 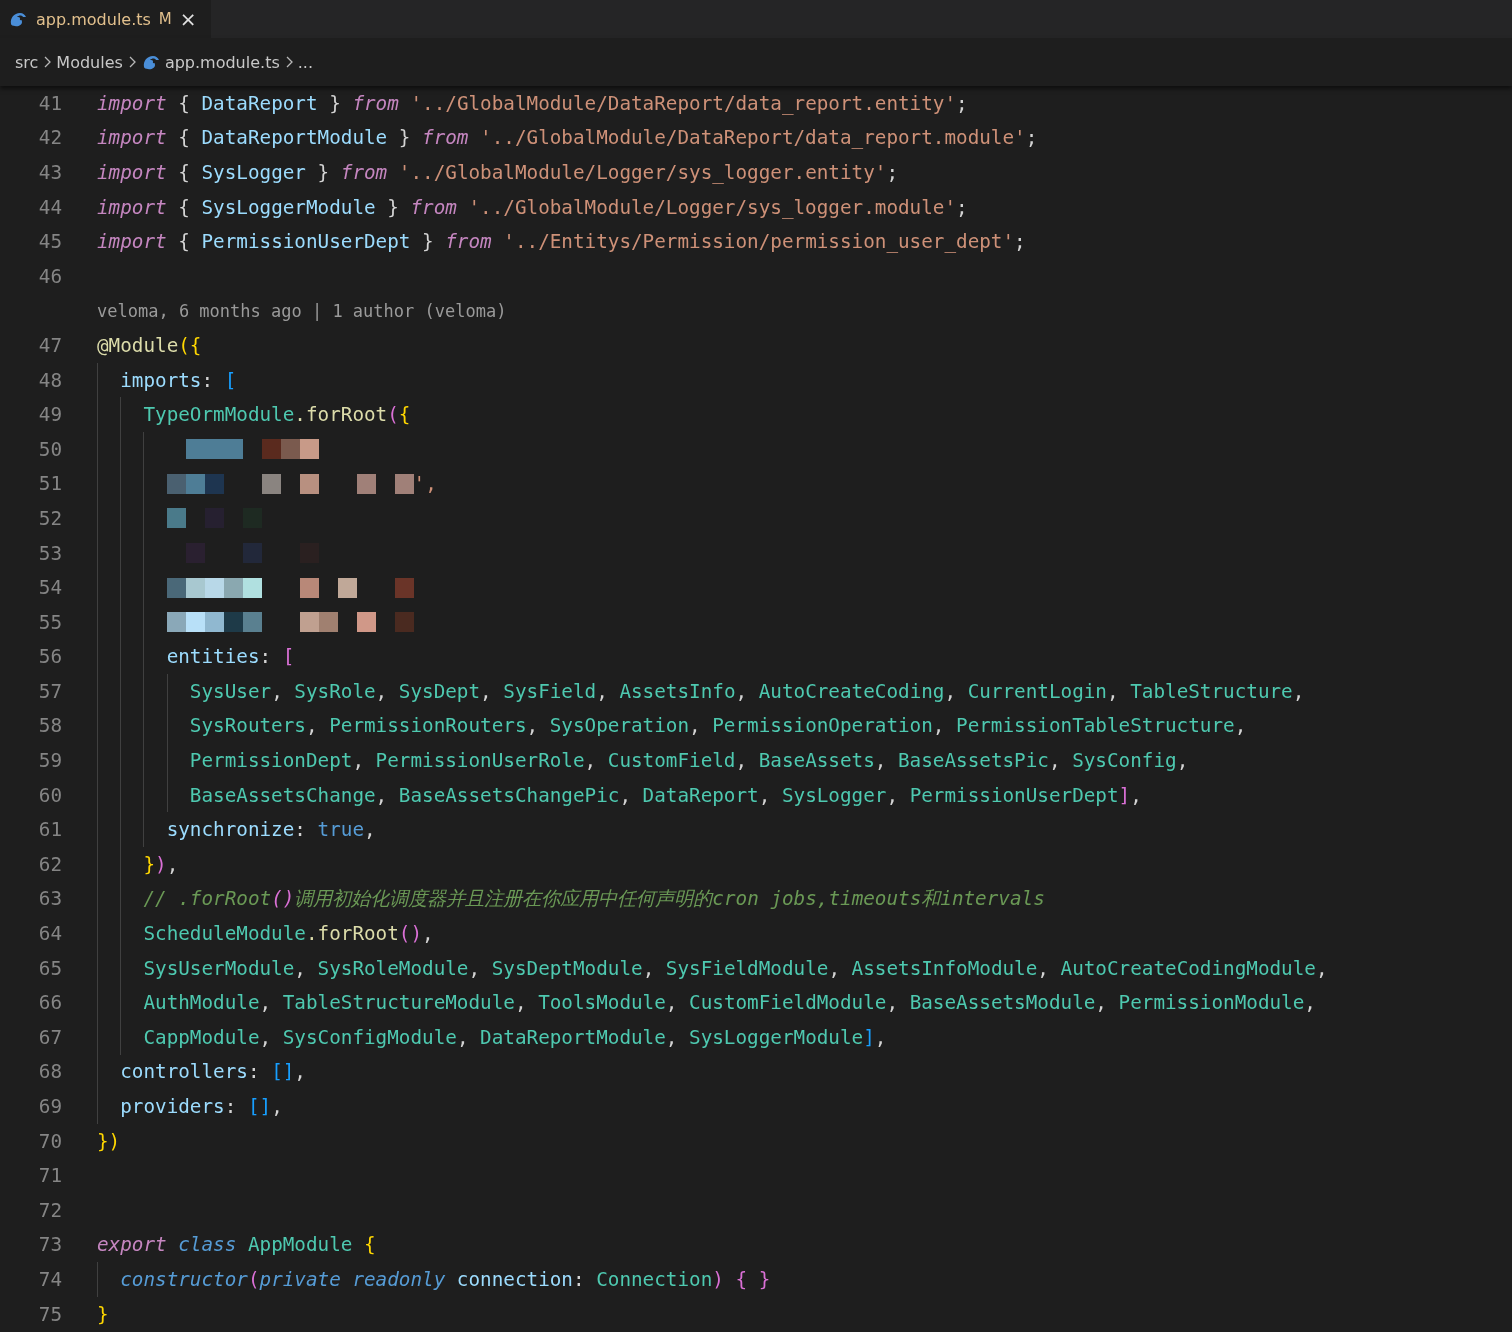 I want to click on line-number: 67, so click(x=49, y=1037).